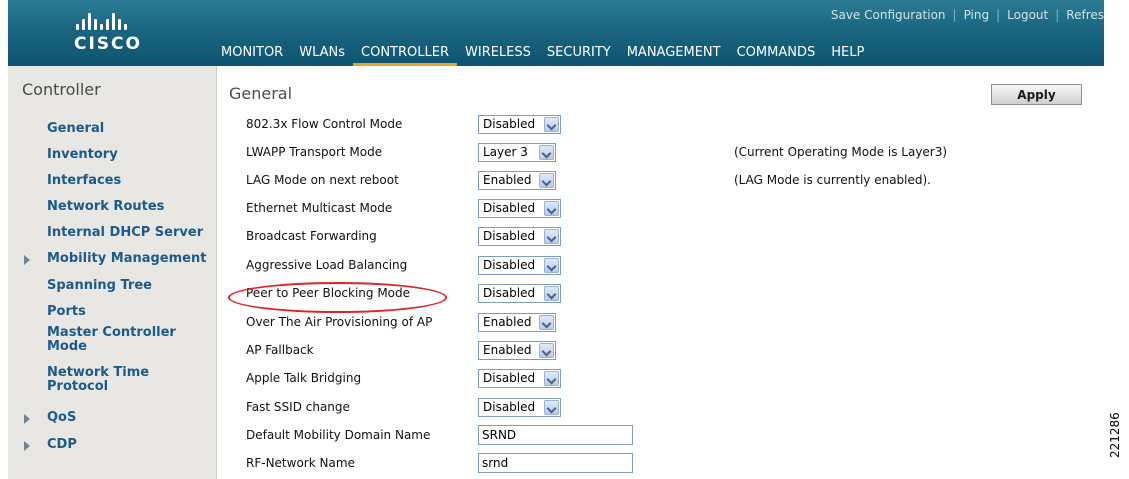 The height and width of the screenshot is (479, 1129). I want to click on broadcast-forwarding-label: Broadcast Forwarding, so click(311, 236).